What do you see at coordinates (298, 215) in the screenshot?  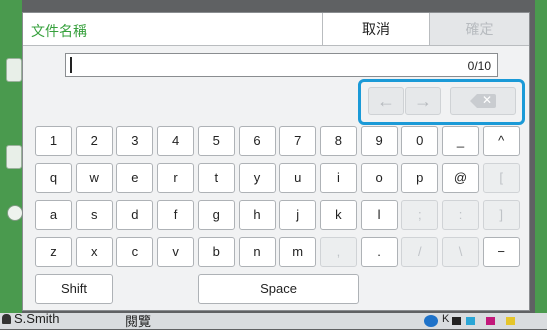 I see `key-row3-6: j` at bounding box center [298, 215].